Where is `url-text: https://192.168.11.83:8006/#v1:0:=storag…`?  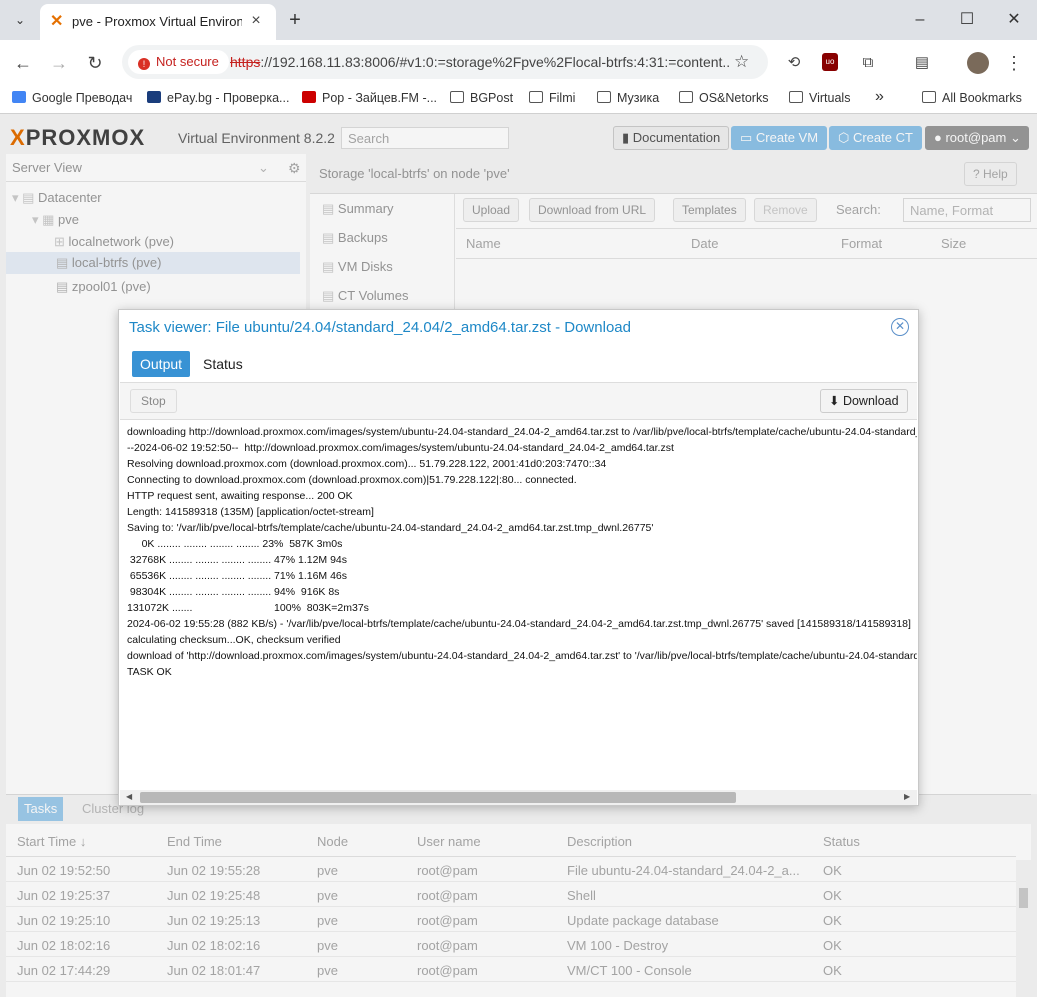 url-text: https://192.168.11.83:8006/#v1:0:=storag… is located at coordinates (480, 62).